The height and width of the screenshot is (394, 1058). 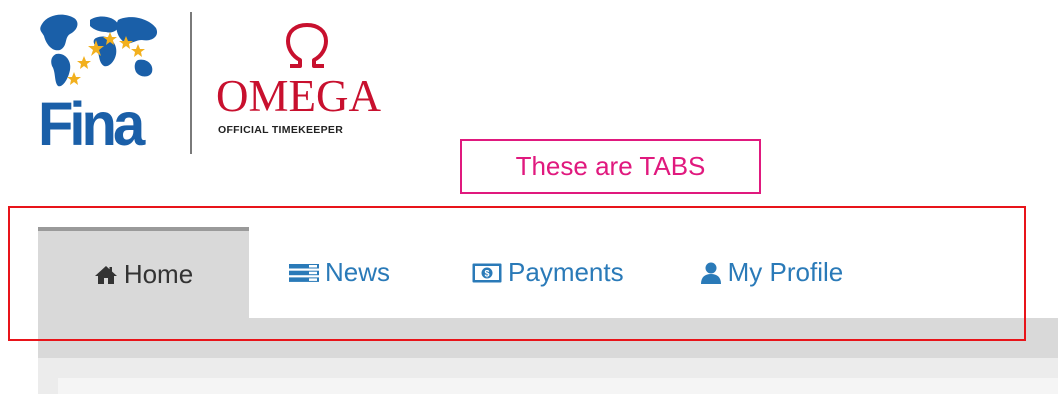 What do you see at coordinates (785, 272) in the screenshot?
I see `tab-my-profile-label: My Profile` at bounding box center [785, 272].